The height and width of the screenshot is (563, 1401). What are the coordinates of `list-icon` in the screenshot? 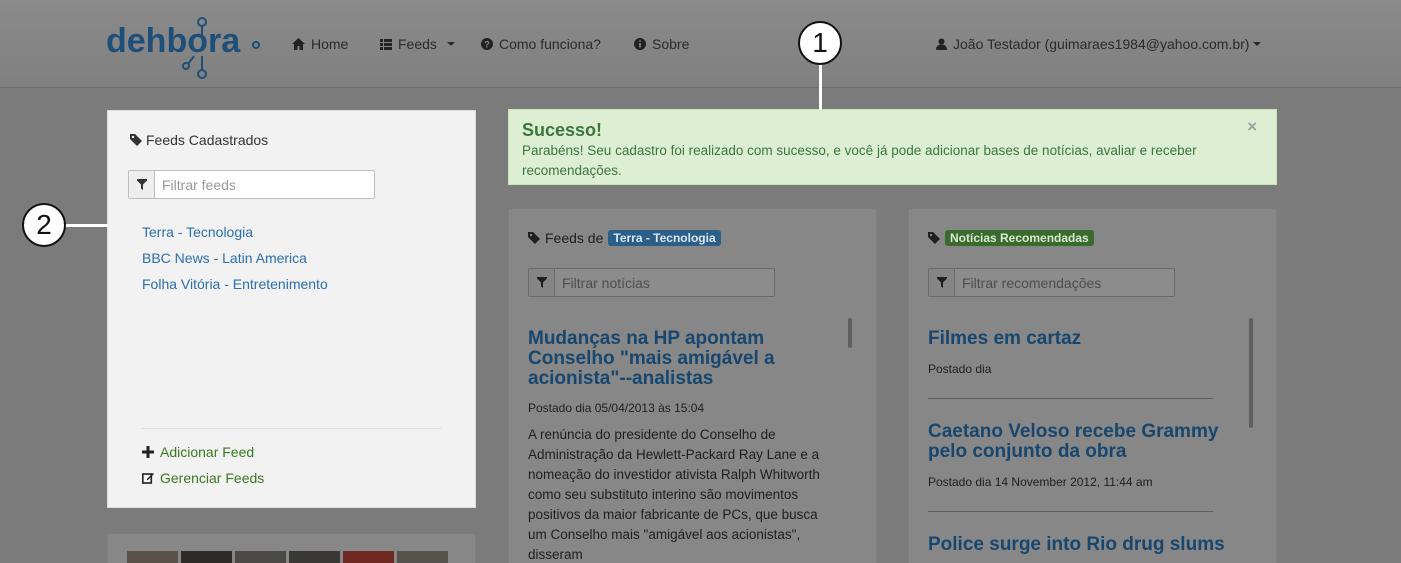 It's located at (386, 44).